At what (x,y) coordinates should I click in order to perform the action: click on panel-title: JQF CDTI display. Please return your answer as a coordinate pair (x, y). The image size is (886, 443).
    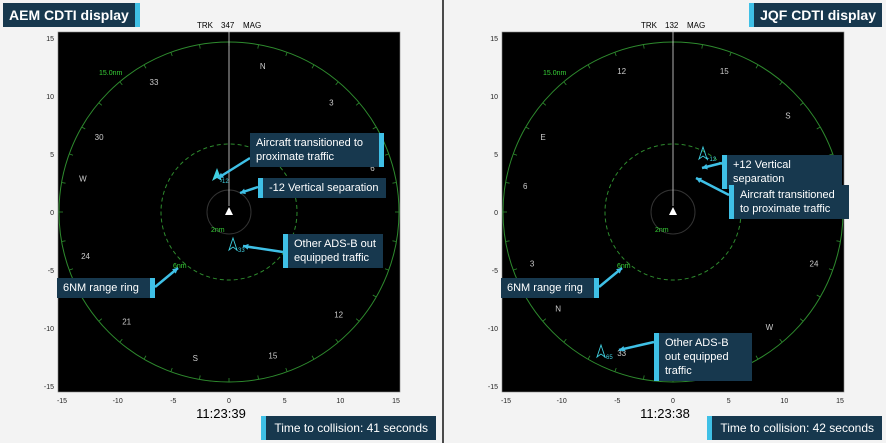
    Looking at the image, I should click on (815, 15).